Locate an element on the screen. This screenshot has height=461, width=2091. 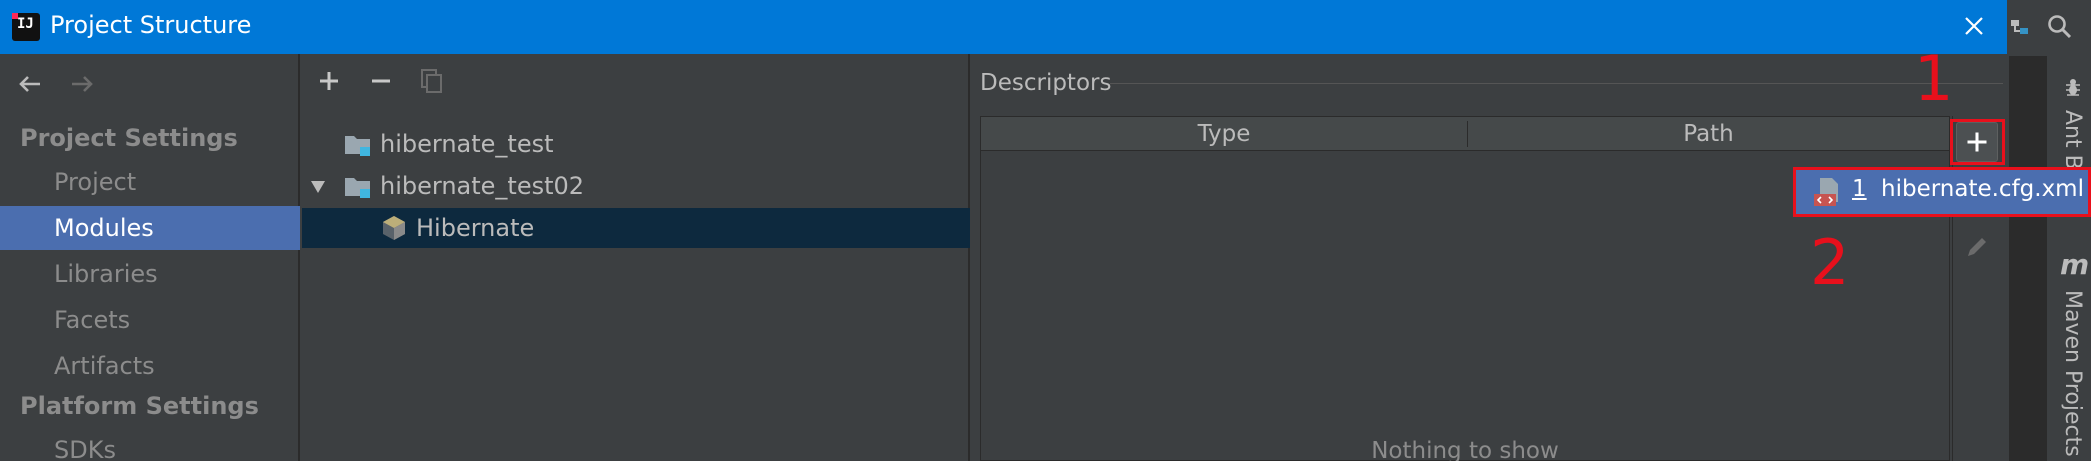
copy-icon is located at coordinates (431, 81).